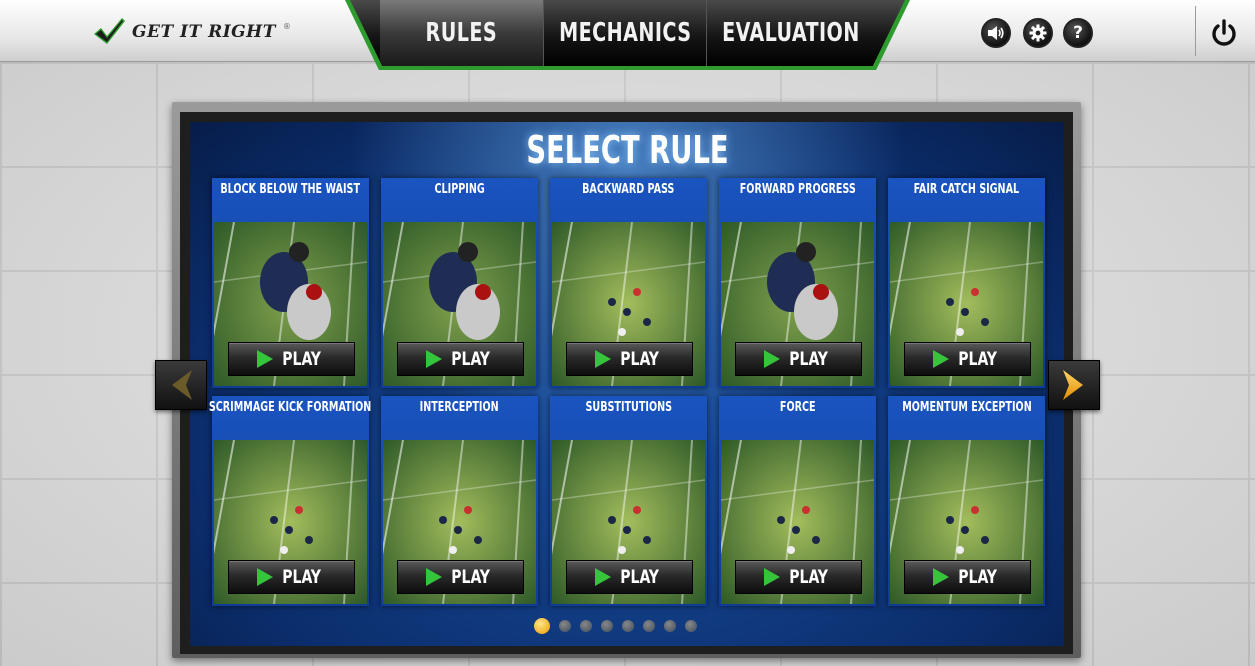 The width and height of the screenshot is (1255, 666). Describe the element at coordinates (290, 189) in the screenshot. I see `rule-card-title-text: BLOCK BELOW THE WAIST` at that location.